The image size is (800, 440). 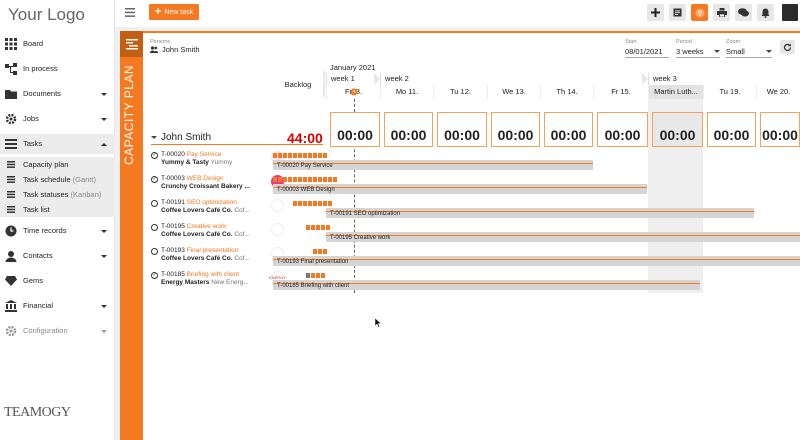 What do you see at coordinates (175, 49) in the screenshot?
I see `persons-selector: John Smith` at bounding box center [175, 49].